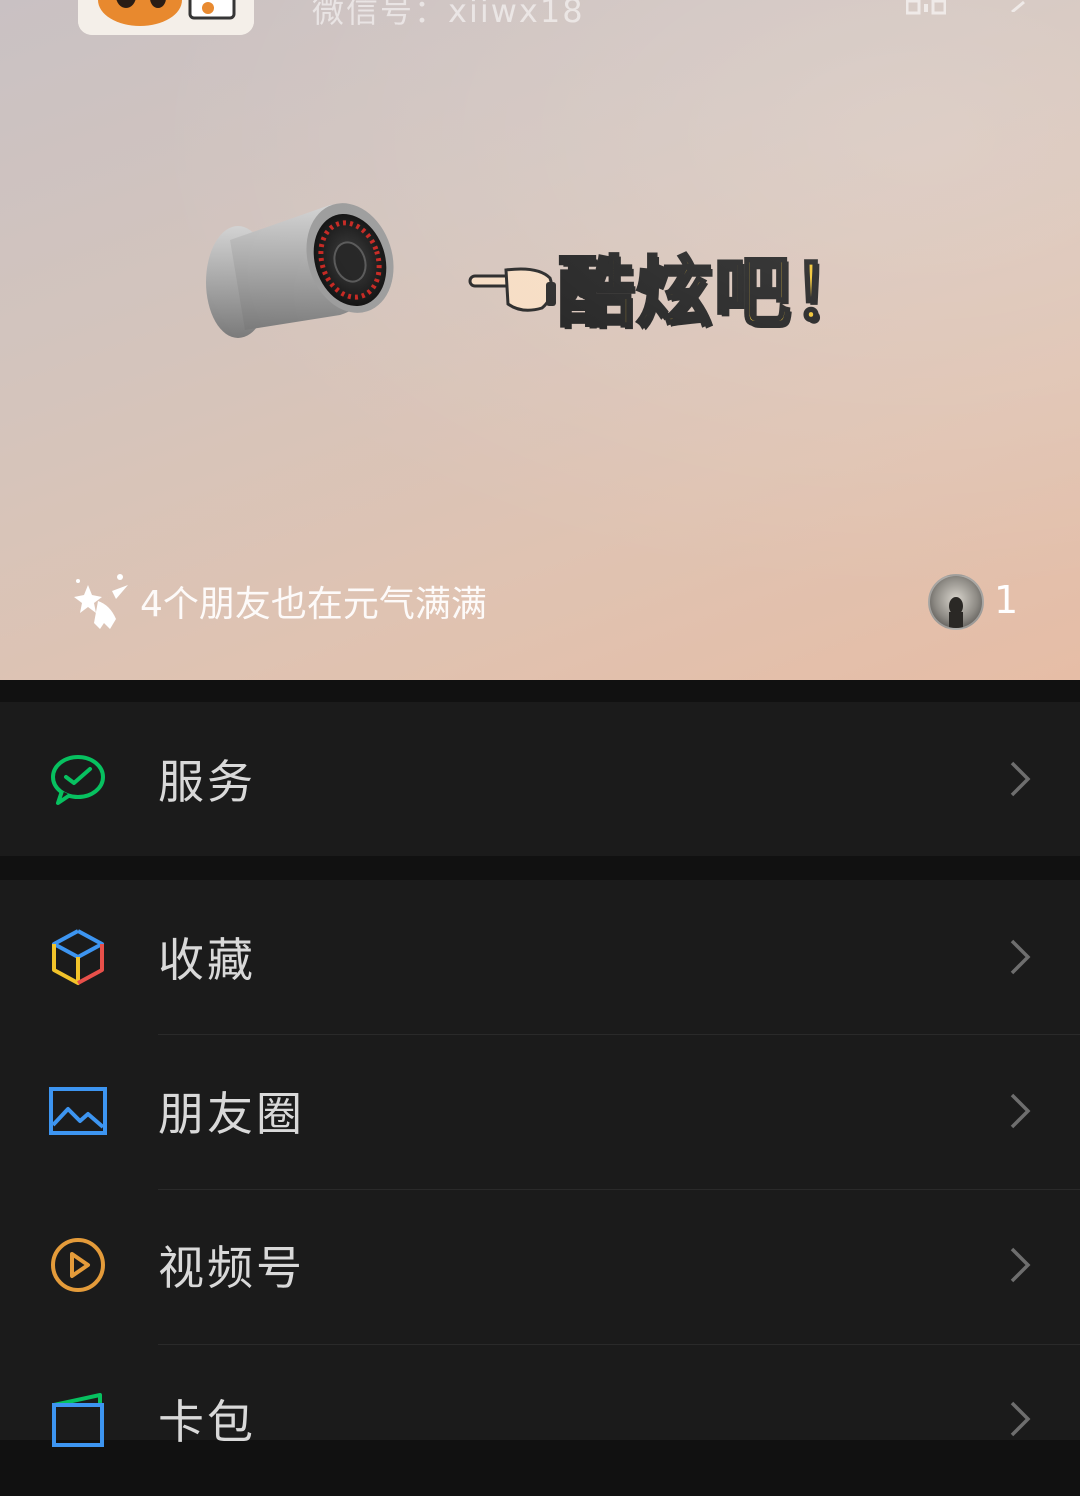 The image size is (1080, 1496). I want to click on status-sticker: 酷炫吧！, so click(668, 287).